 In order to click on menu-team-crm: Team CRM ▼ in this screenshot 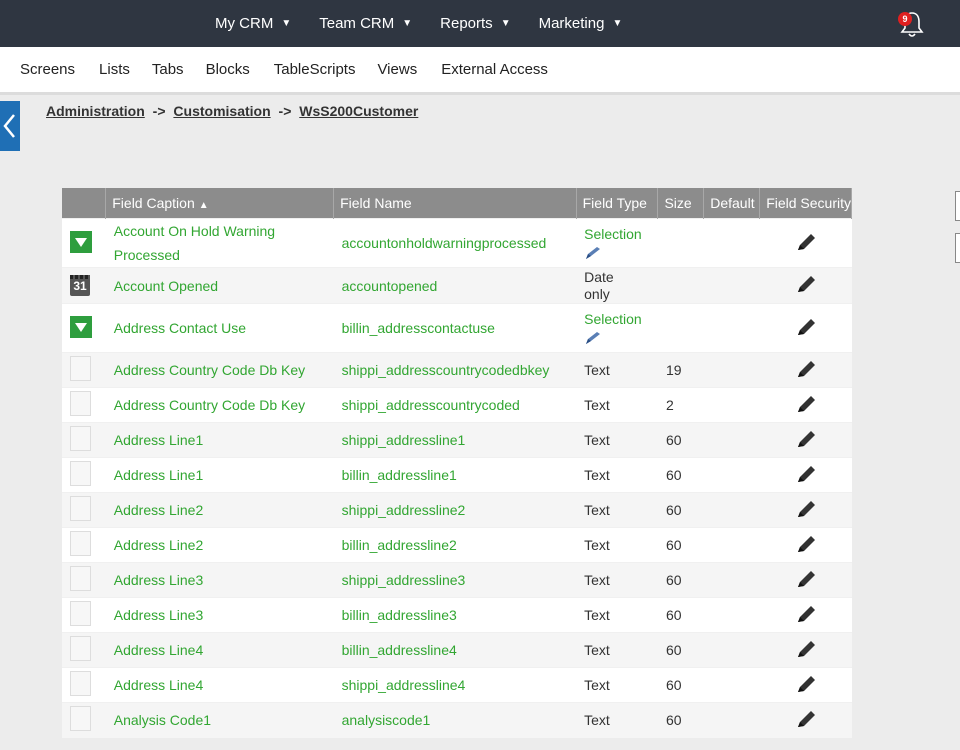, I will do `click(365, 23)`.